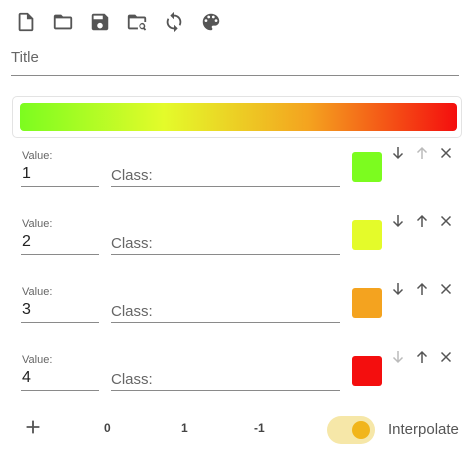 Image resolution: width=475 pixels, height=457 pixels. What do you see at coordinates (26, 242) in the screenshot?
I see `value-input: 2` at bounding box center [26, 242].